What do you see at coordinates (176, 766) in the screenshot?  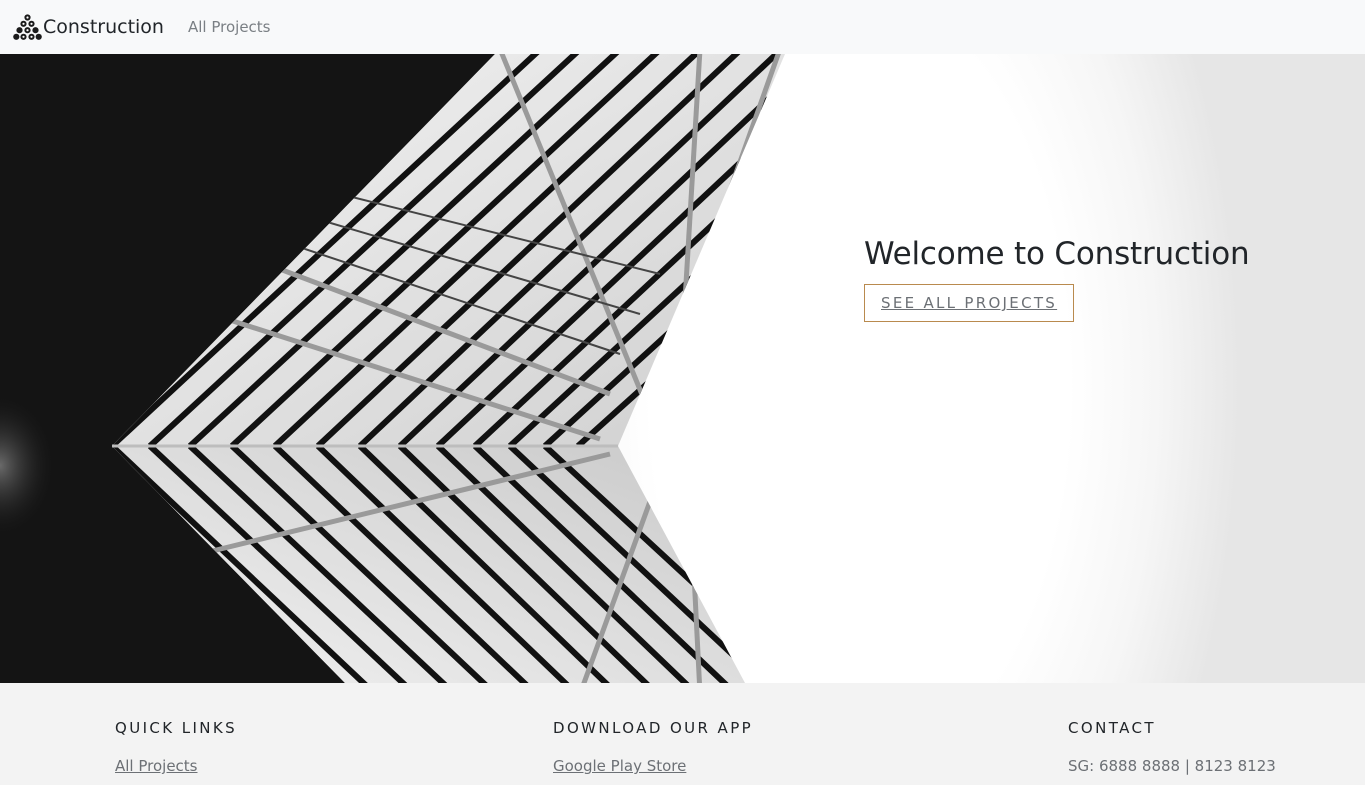 I see `footer-link-all-projects: All Projects` at bounding box center [176, 766].